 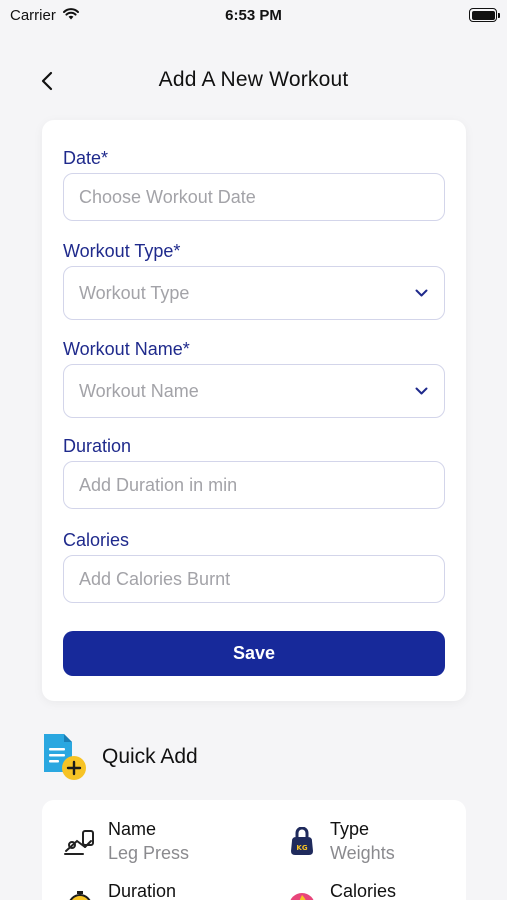 I want to click on date-label: Date*, so click(x=86, y=158).